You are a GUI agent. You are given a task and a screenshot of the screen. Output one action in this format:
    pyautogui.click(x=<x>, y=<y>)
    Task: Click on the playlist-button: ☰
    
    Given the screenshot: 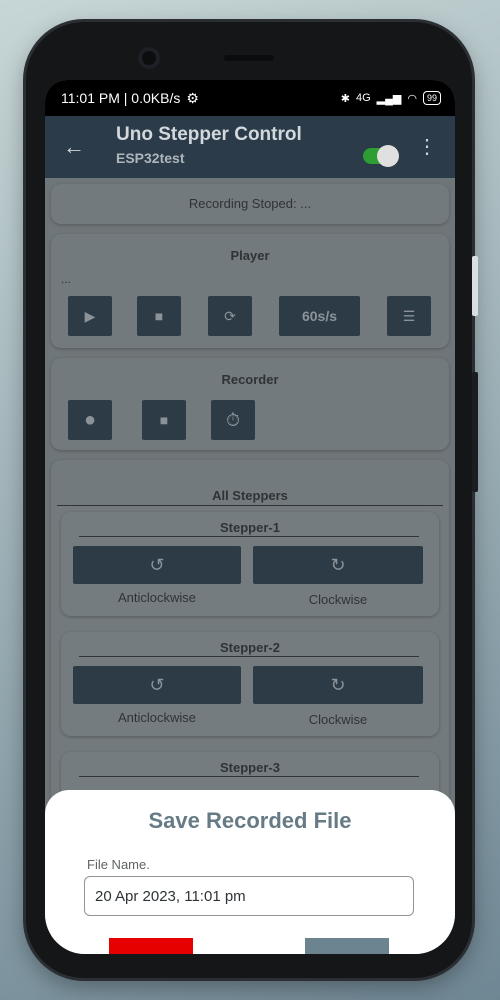 What is the action you would take?
    pyautogui.click(x=409, y=316)
    